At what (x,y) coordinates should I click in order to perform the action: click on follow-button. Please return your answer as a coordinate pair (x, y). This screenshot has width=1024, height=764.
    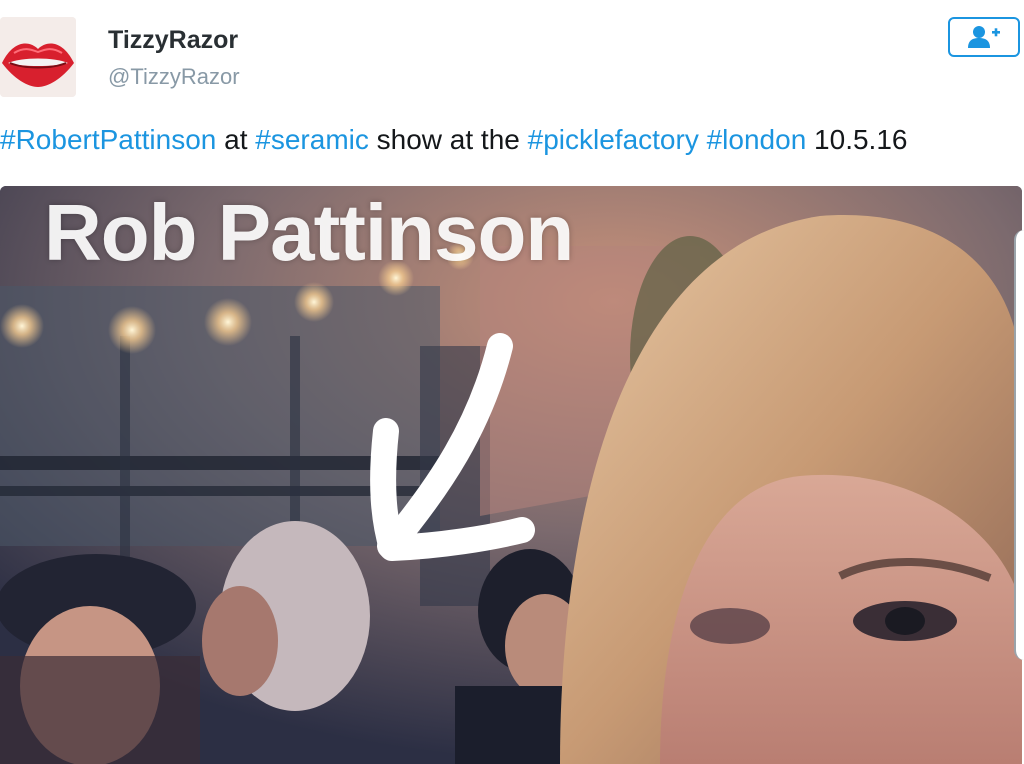
    Looking at the image, I should click on (984, 37).